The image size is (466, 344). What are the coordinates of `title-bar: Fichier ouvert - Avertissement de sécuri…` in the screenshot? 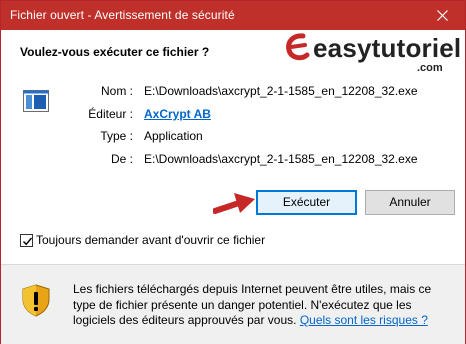 It's located at (233, 15).